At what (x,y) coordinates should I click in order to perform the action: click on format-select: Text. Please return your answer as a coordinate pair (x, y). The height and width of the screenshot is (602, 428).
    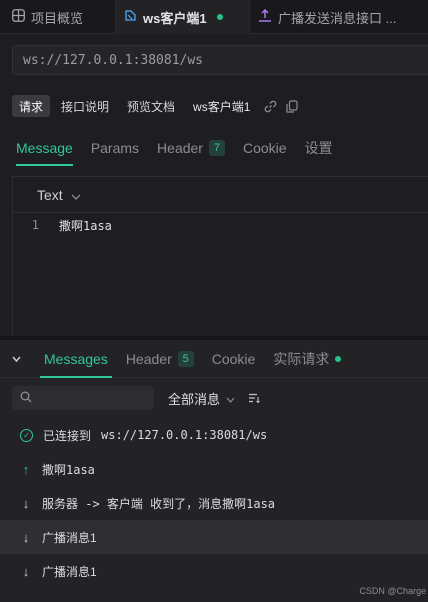
    Looking at the image, I should click on (220, 195).